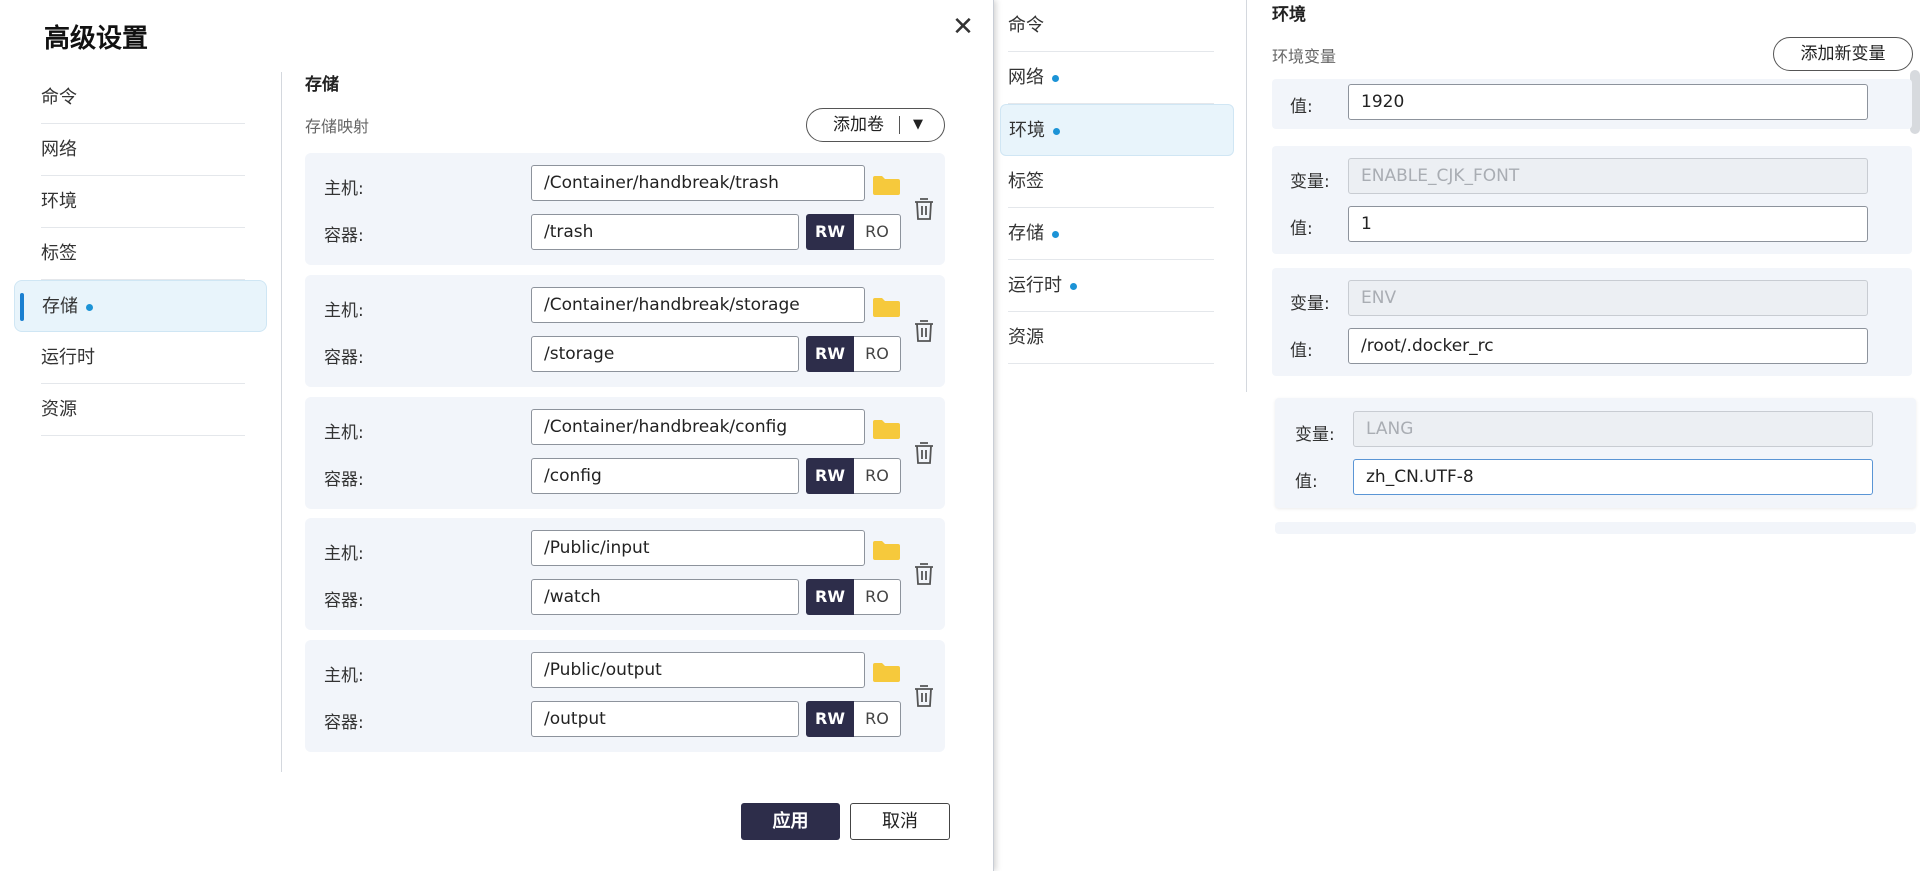 This screenshot has width=1920, height=871. Describe the element at coordinates (140, 202) in the screenshot. I see `nav-item-environment: 环境` at that location.